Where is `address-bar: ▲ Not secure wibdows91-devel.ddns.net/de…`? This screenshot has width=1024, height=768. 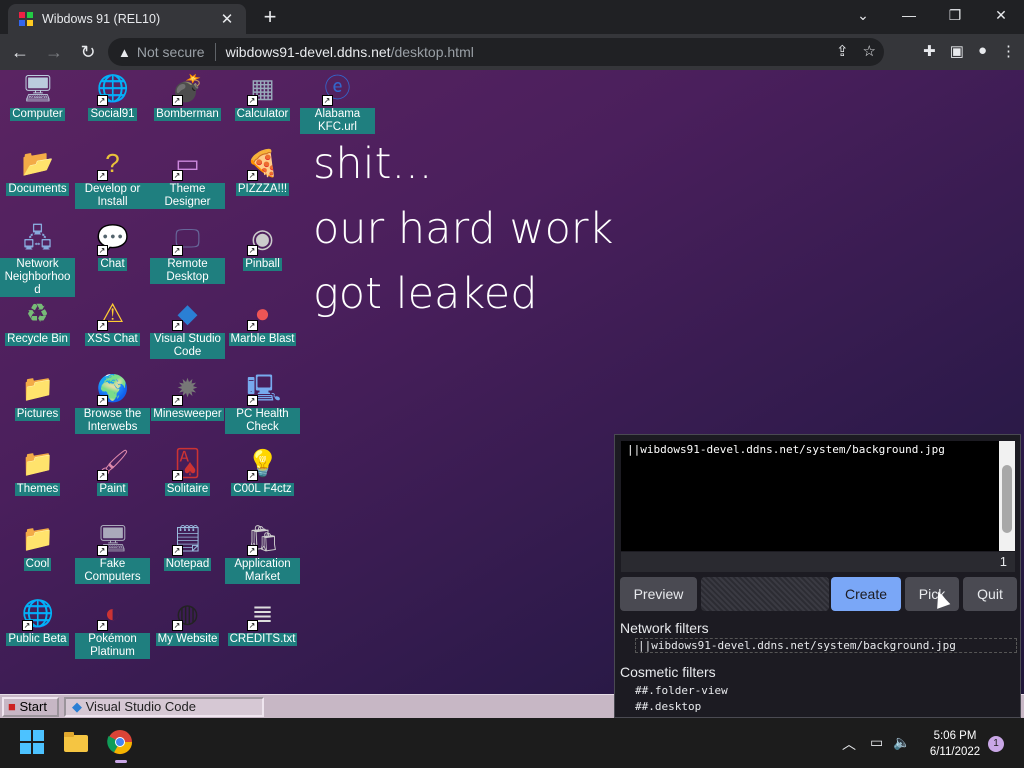
address-bar: ▲ Not secure wibdows91-devel.ddns.net/de… is located at coordinates (496, 52).